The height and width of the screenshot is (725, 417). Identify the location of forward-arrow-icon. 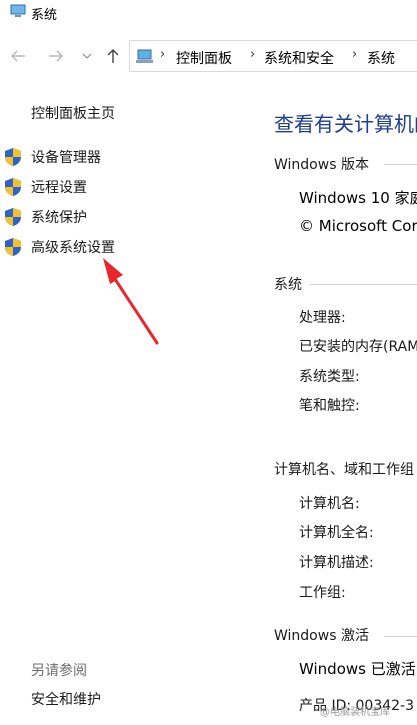
(56, 56).